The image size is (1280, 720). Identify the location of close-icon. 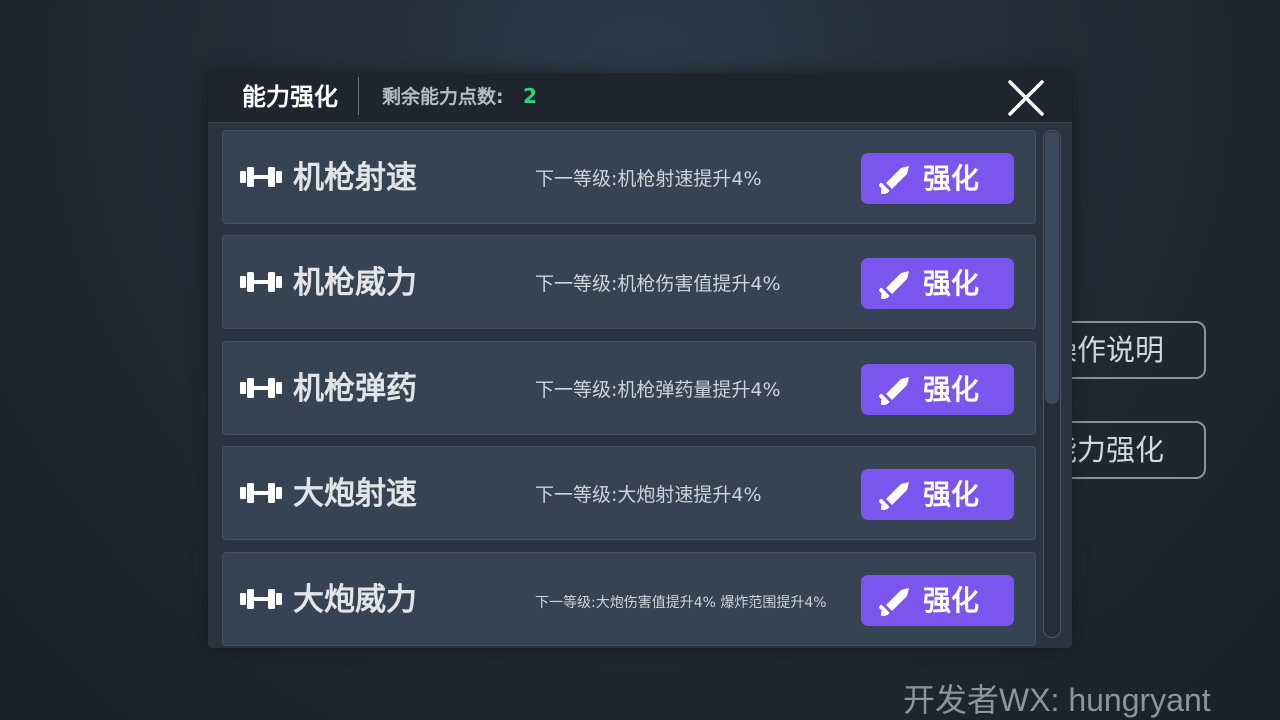
(1026, 98).